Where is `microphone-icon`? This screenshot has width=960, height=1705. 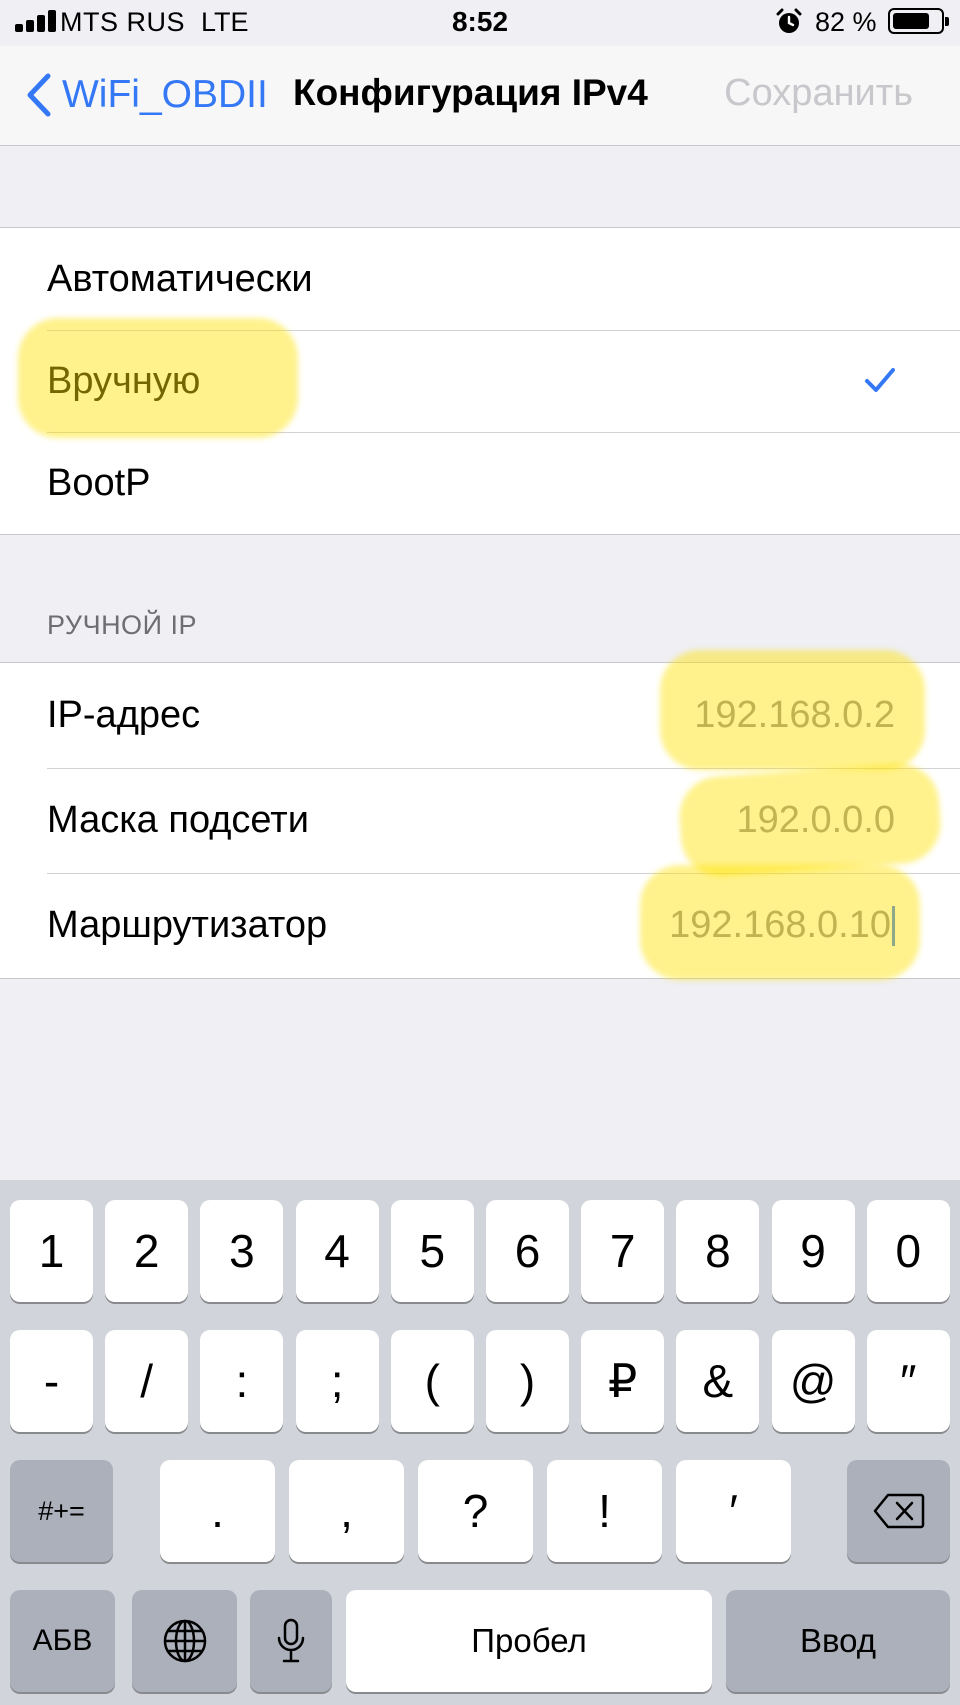 microphone-icon is located at coordinates (291, 1640).